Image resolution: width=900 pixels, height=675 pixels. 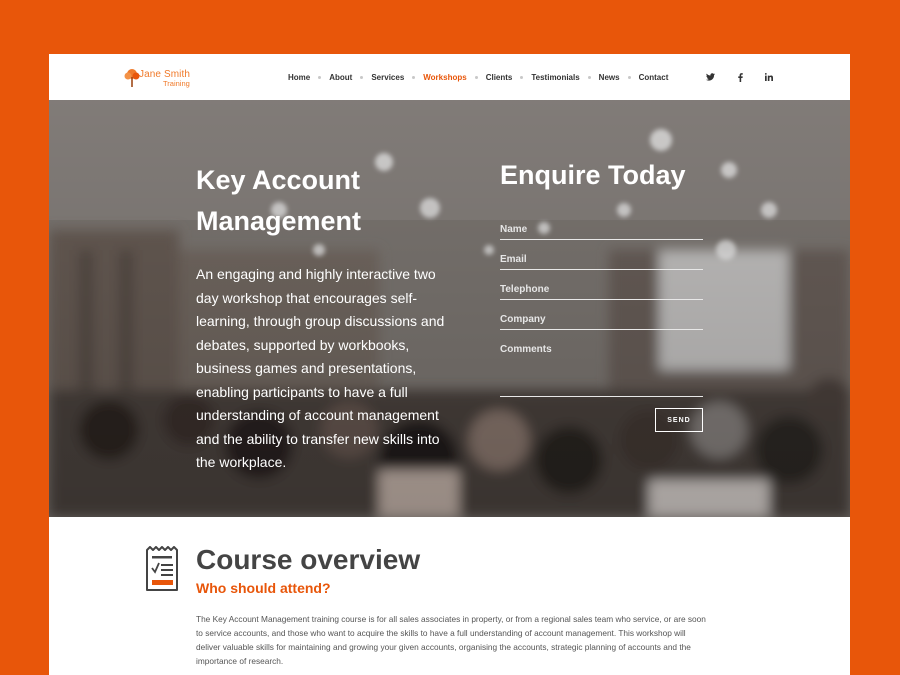 What do you see at coordinates (769, 77) in the screenshot?
I see `linkedin-icon` at bounding box center [769, 77].